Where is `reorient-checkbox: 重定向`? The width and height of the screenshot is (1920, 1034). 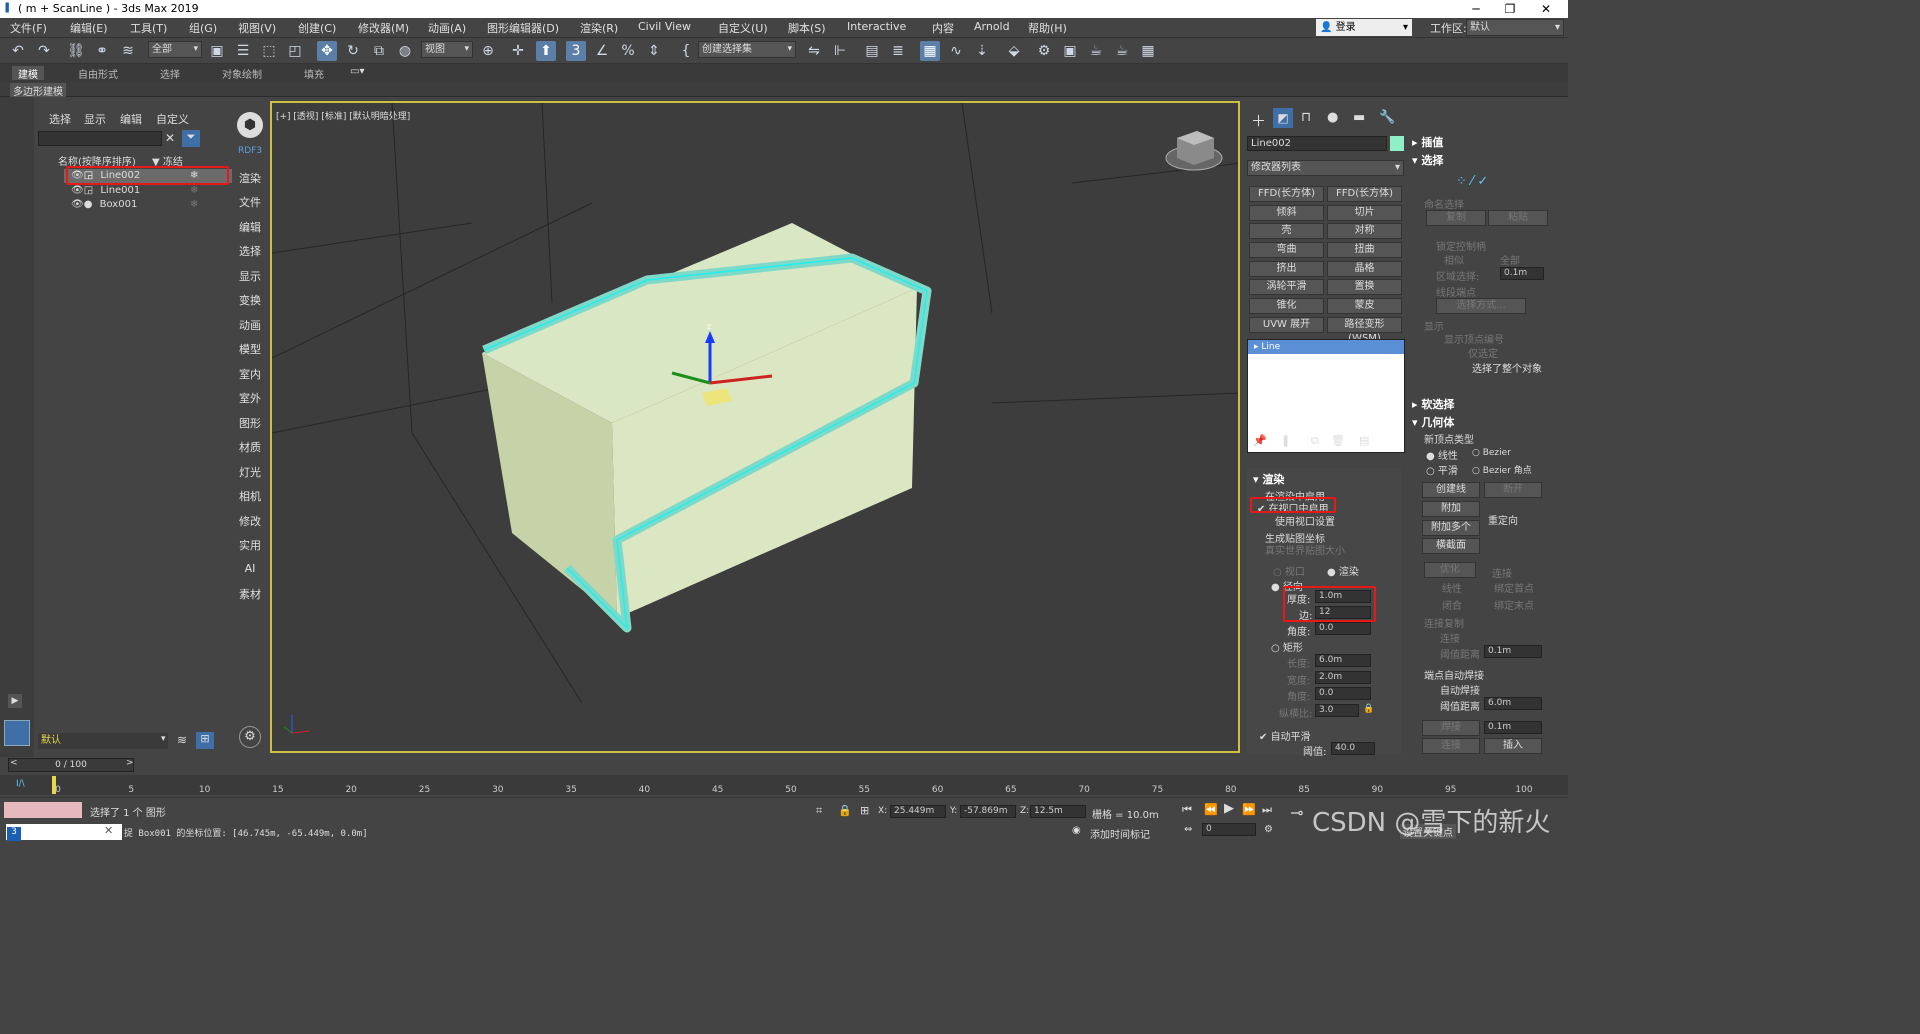
reorient-checkbox: 重定向 is located at coordinates (1503, 519).